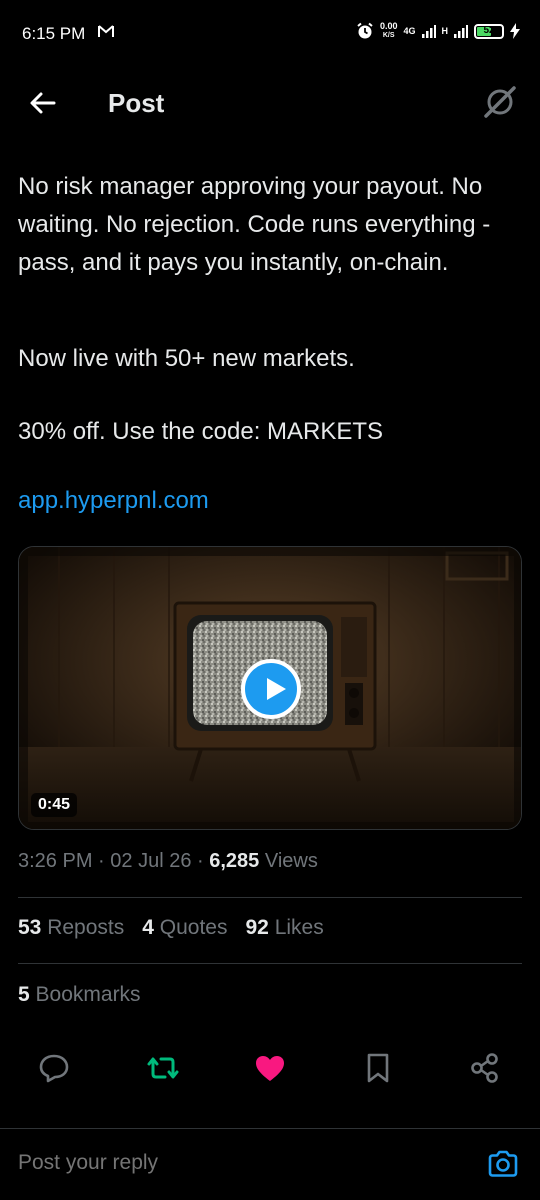 Image resolution: width=540 pixels, height=1200 pixels. I want to click on battery-icon: 52, so click(489, 31).